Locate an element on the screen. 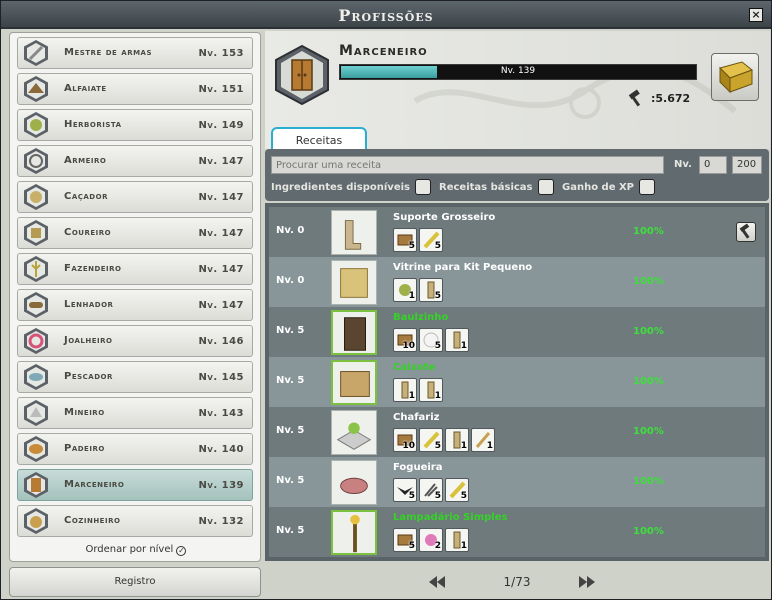 The width and height of the screenshot is (772, 600). profession-item: Fazendeiro Nv. 147 is located at coordinates (135, 269).